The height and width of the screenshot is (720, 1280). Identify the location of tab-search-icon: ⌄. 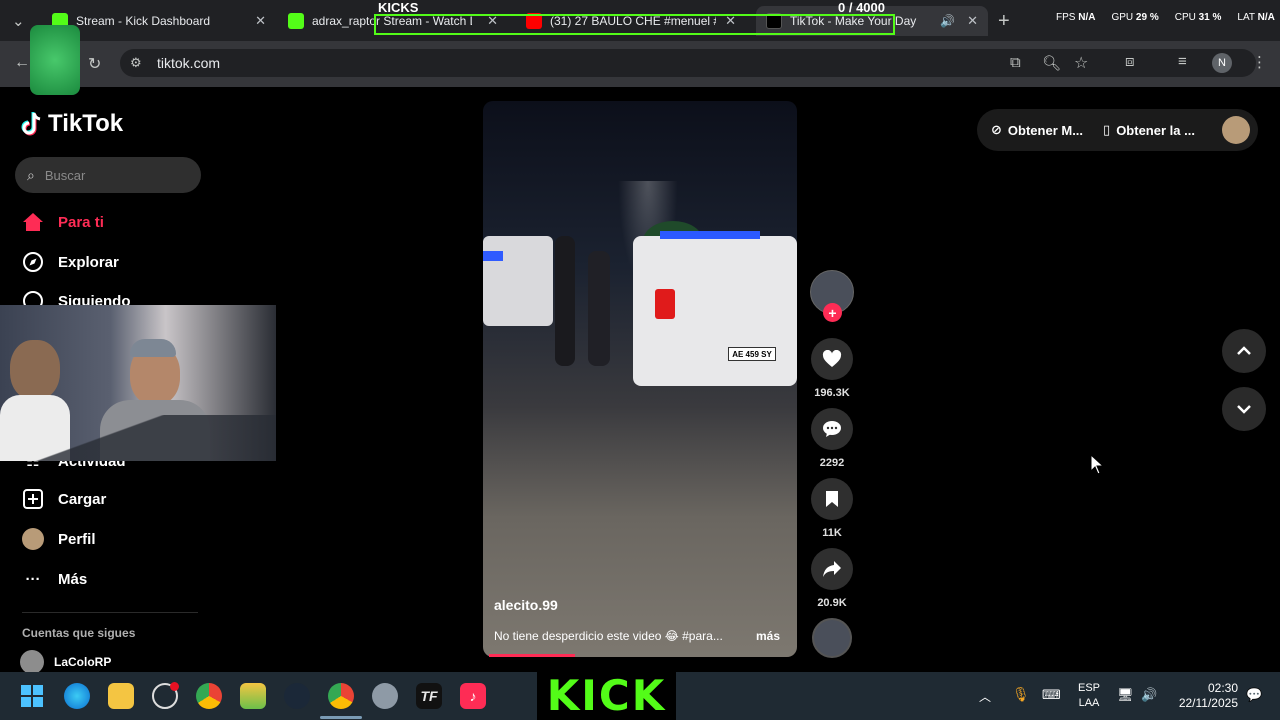
(18, 21).